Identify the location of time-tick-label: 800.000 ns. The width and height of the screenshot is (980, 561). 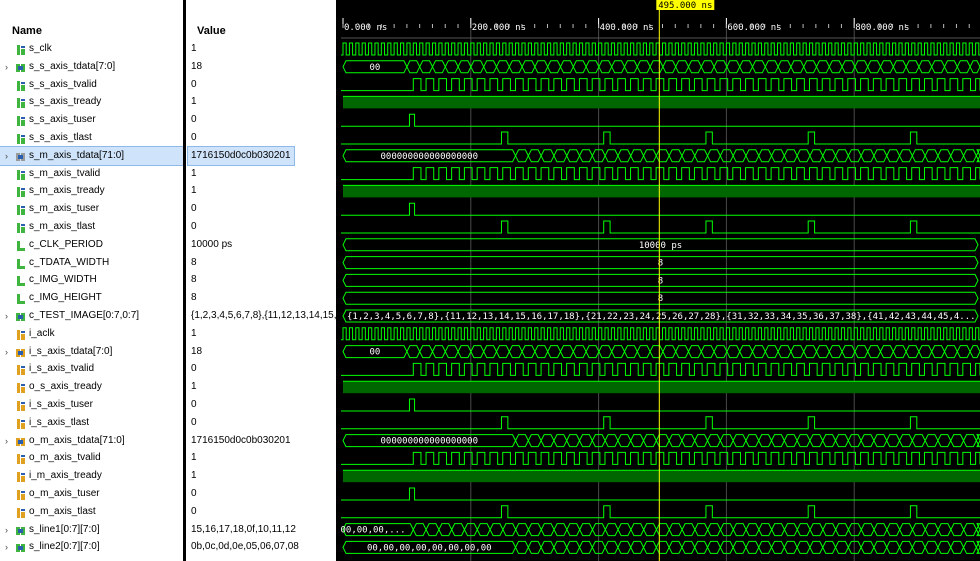
(882, 28).